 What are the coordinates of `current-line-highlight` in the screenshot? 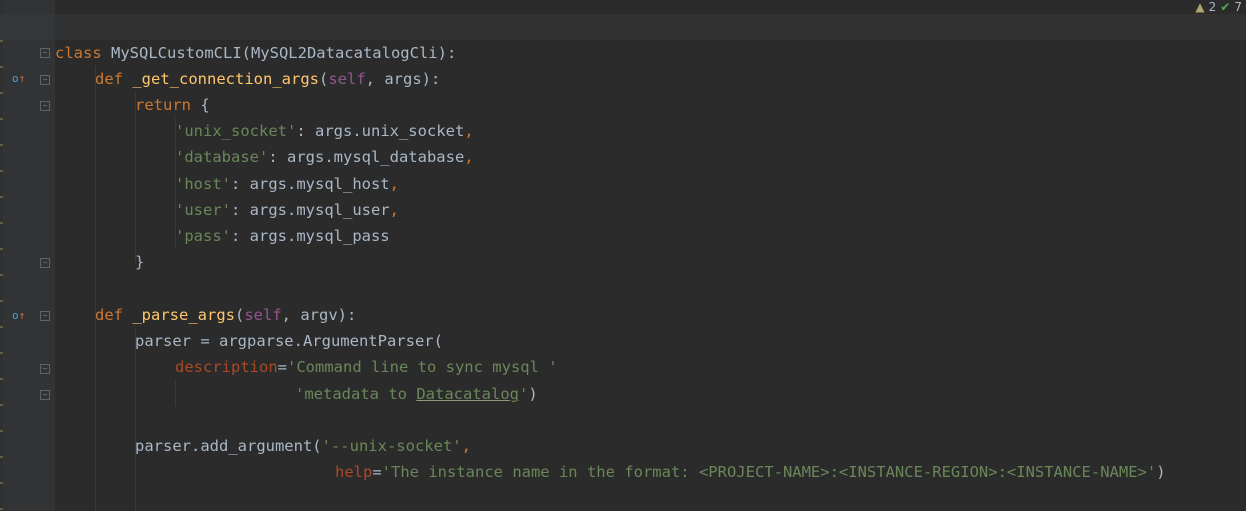 It's located at (650, 27).